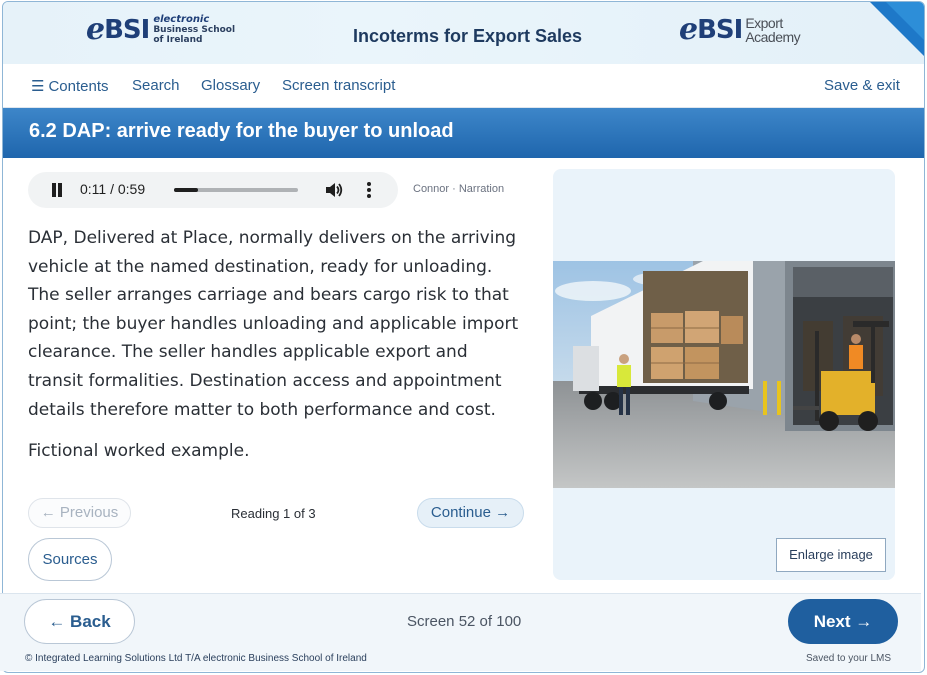  What do you see at coordinates (862, 85) in the screenshot?
I see `save-exit-link: Save & exit` at bounding box center [862, 85].